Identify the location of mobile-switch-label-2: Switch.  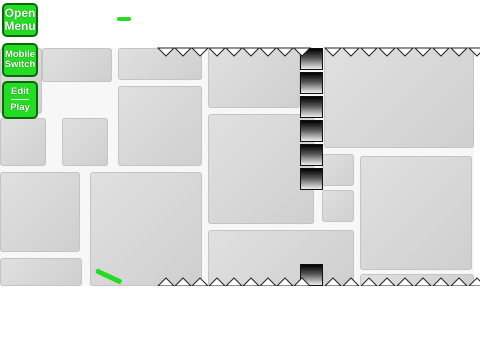
(20, 64).